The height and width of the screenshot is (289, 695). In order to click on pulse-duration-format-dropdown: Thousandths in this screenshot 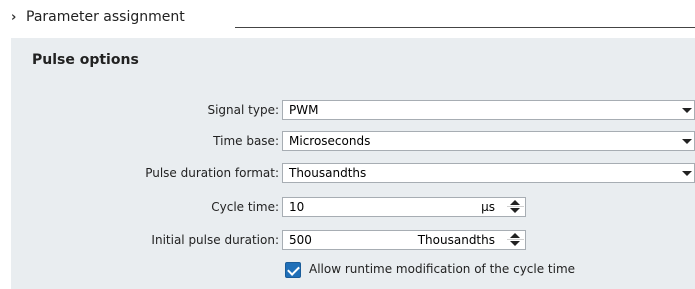, I will do `click(488, 173)`.